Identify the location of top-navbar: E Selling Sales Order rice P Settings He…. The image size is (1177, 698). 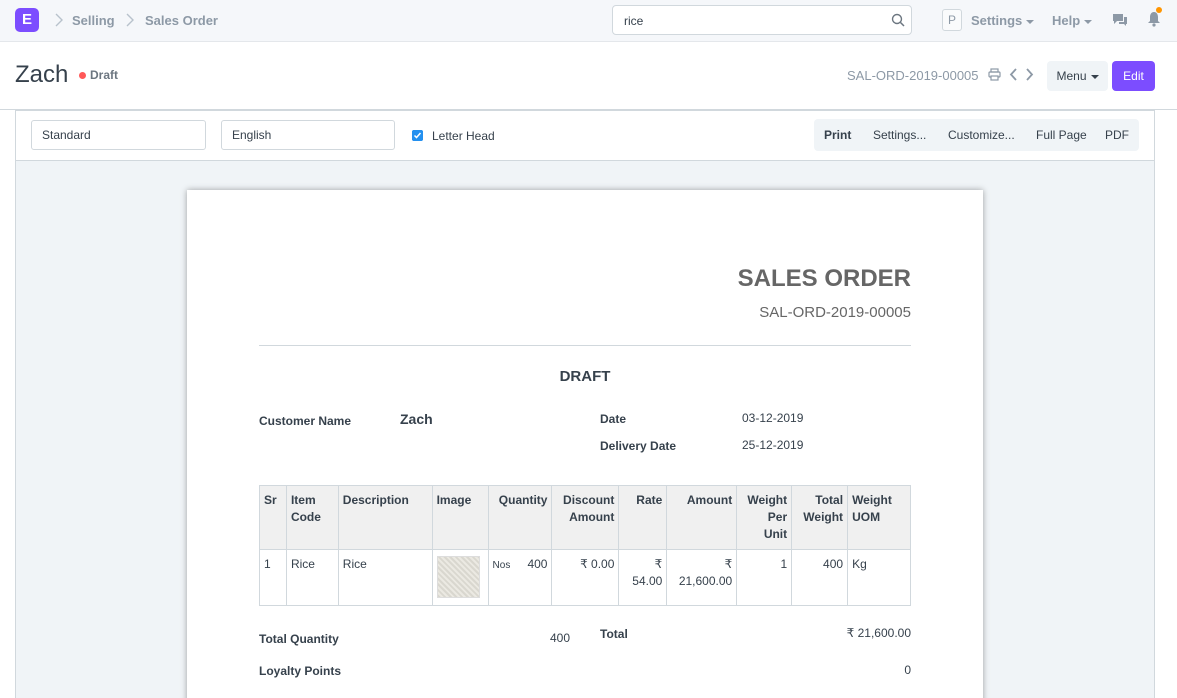
(588, 21).